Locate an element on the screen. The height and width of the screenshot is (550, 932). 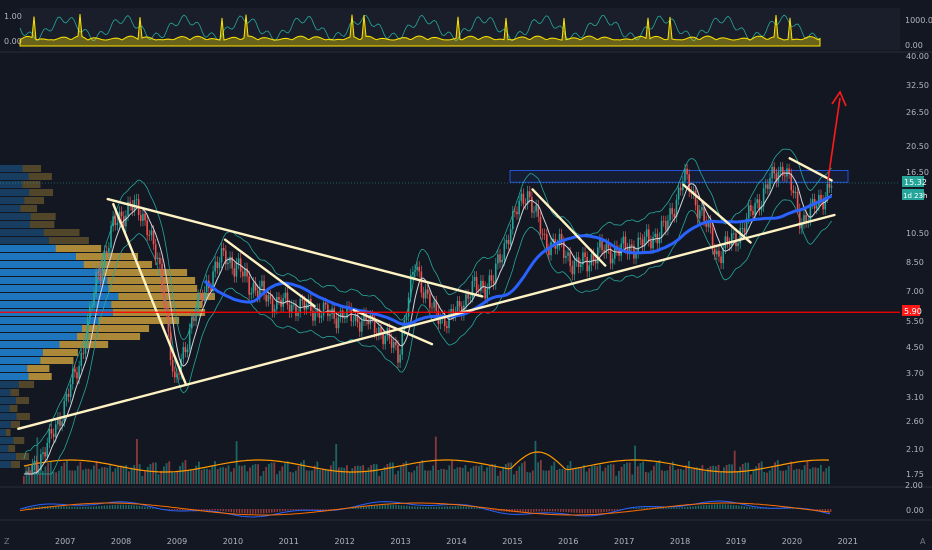
support-price-label: 5.90 is located at coordinates (913, 311).